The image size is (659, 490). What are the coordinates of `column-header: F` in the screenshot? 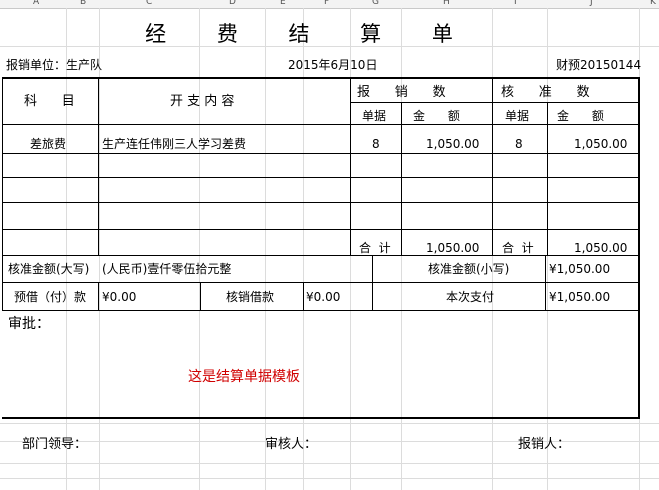 It's located at (326, 3).